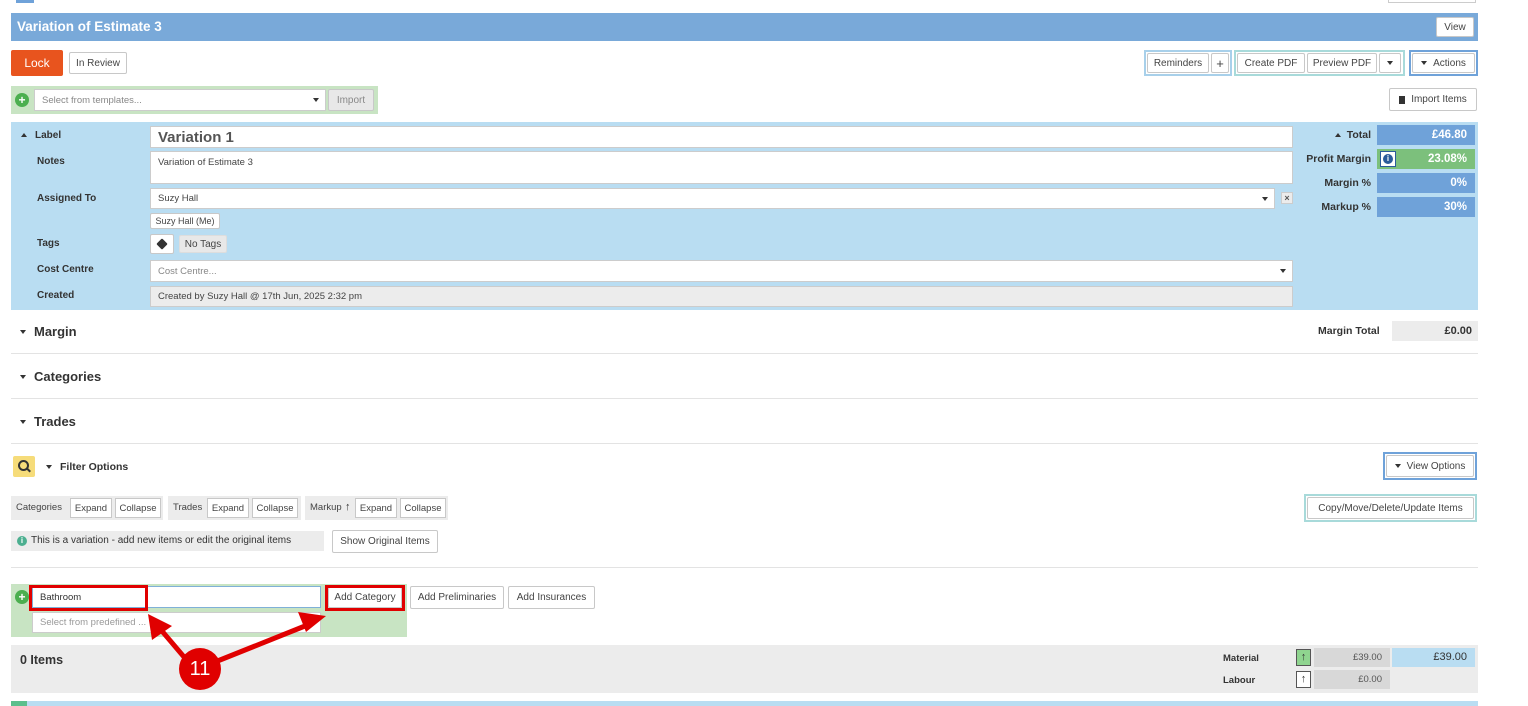  I want to click on annotation-arrows, so click(237, 639).